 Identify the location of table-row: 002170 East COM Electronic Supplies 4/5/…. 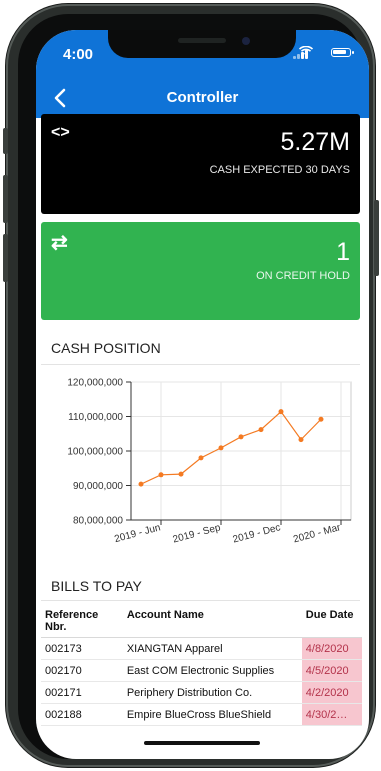
(201, 670).